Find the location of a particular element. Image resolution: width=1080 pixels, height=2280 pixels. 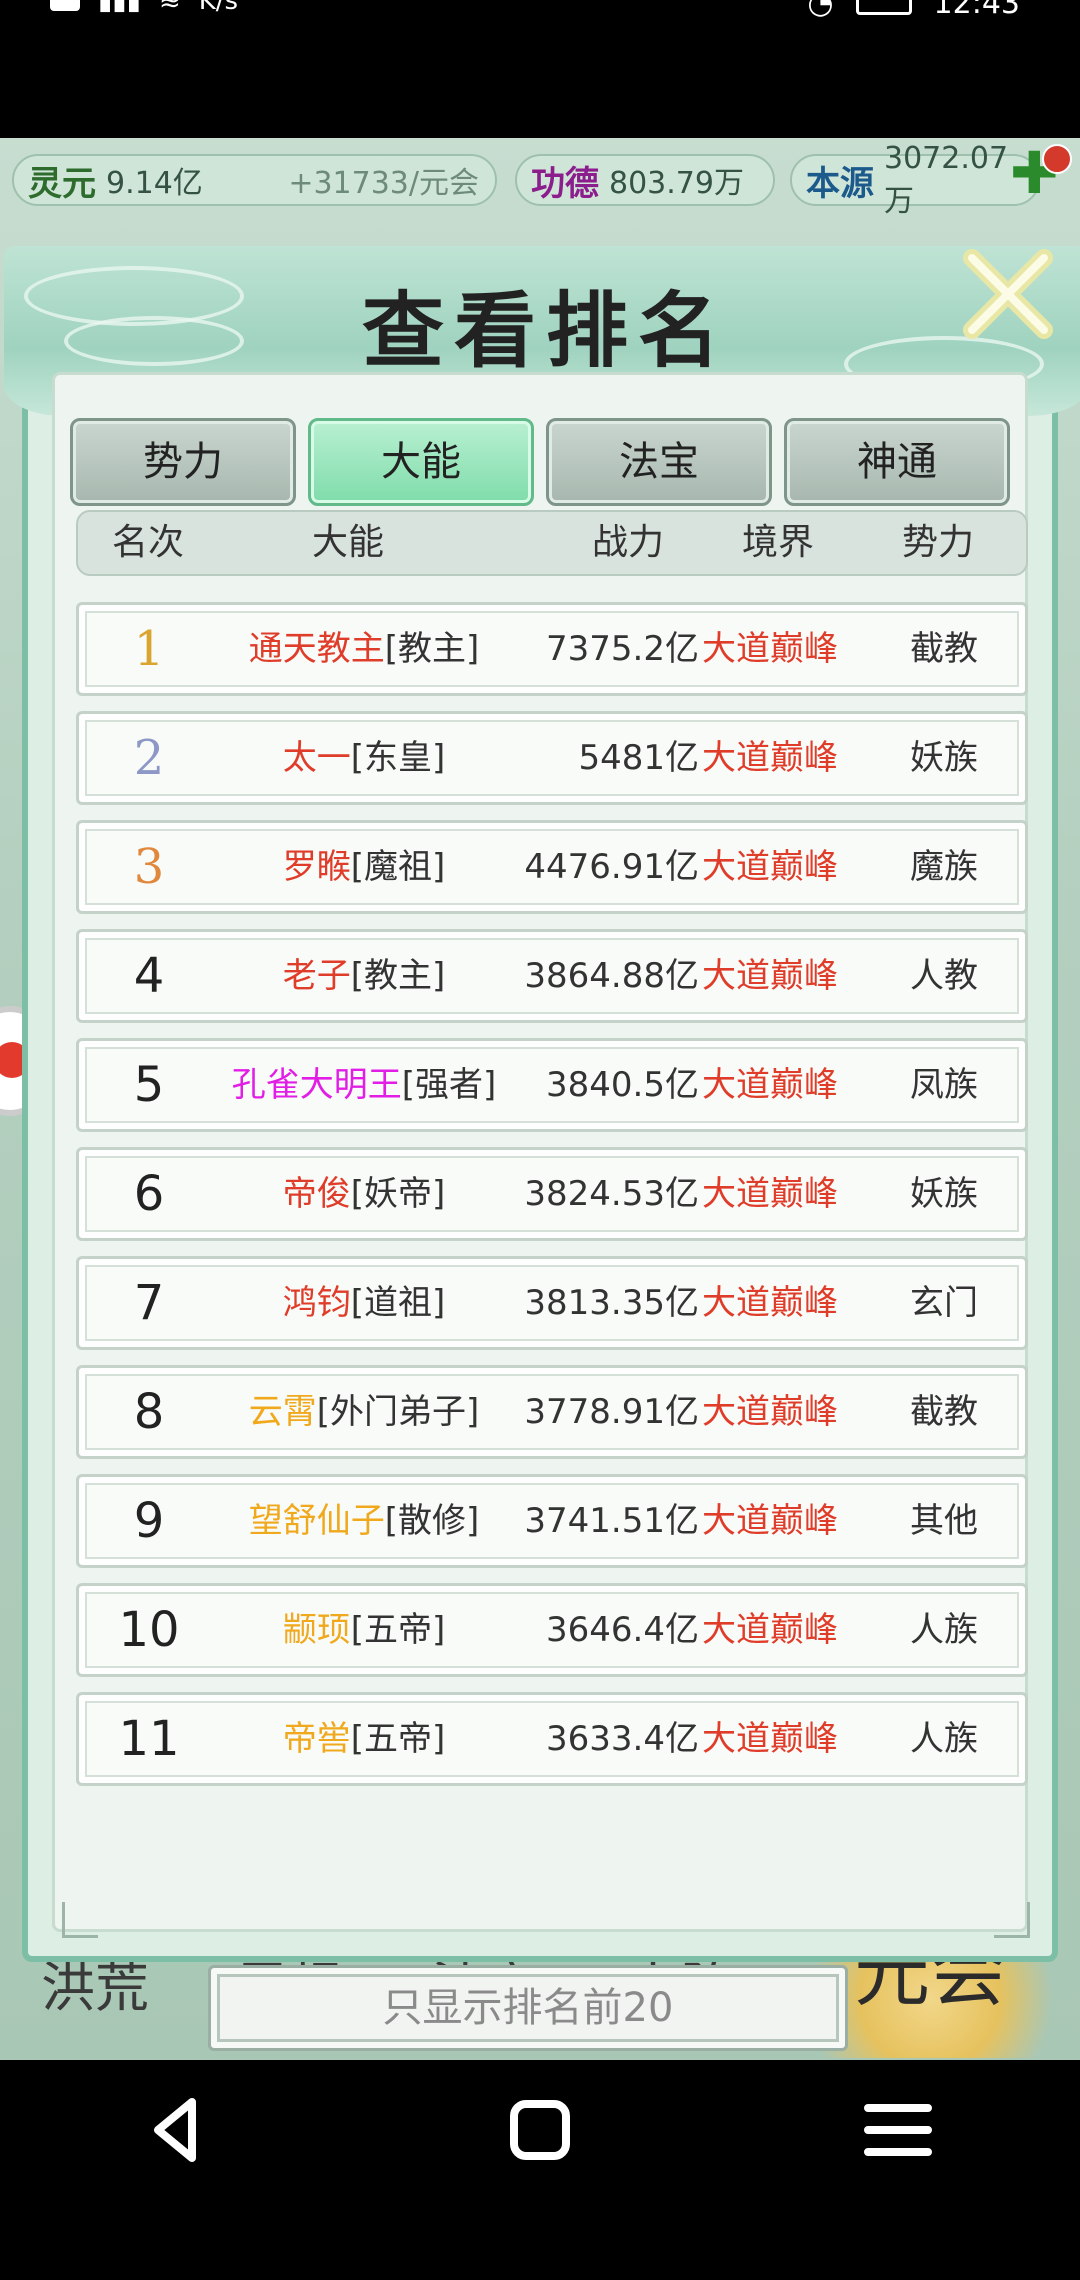

rank-number: 9 is located at coordinates (149, 1521).